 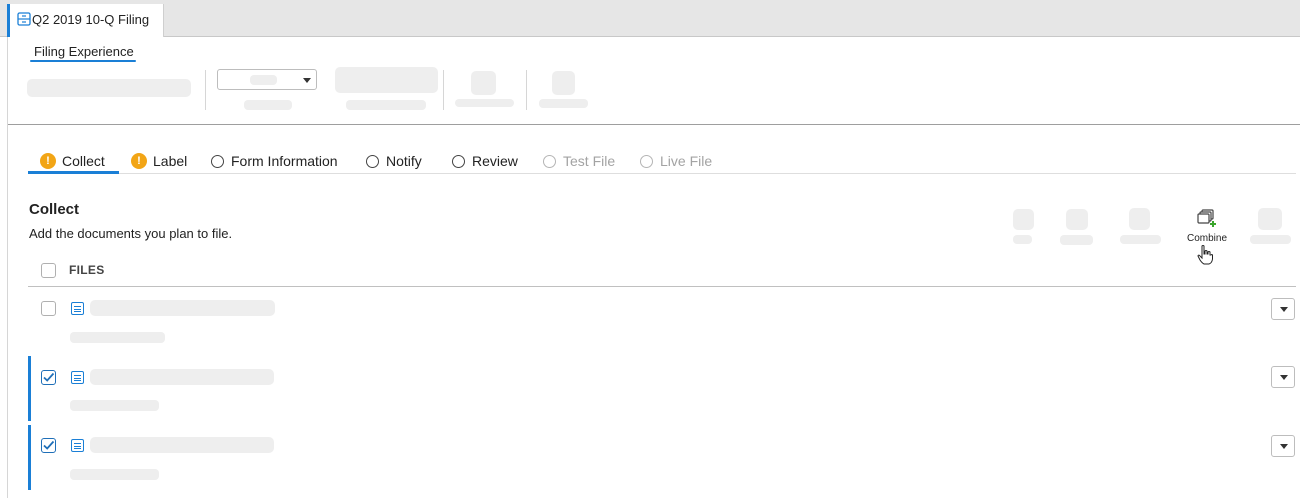 I want to click on section-subtitle: Add the documents you plan to file., so click(x=131, y=233).